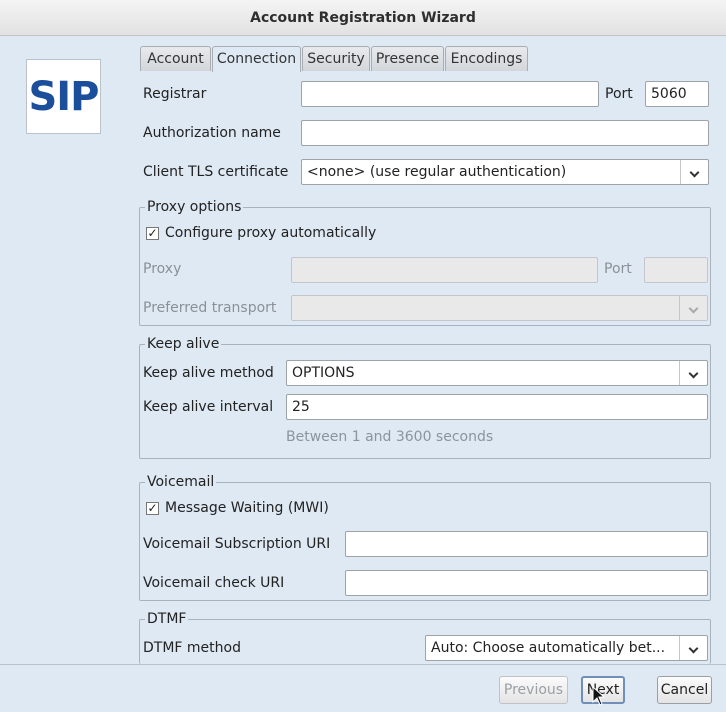  I want to click on mwi-label: Message Waiting (MWI), so click(247, 508).